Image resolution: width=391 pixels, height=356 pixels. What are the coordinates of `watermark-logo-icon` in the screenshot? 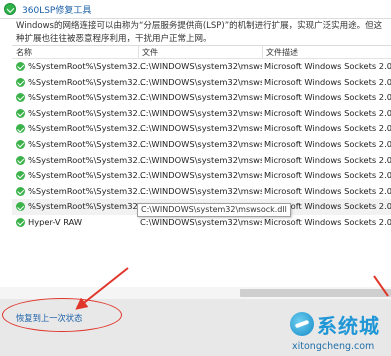 It's located at (302, 324).